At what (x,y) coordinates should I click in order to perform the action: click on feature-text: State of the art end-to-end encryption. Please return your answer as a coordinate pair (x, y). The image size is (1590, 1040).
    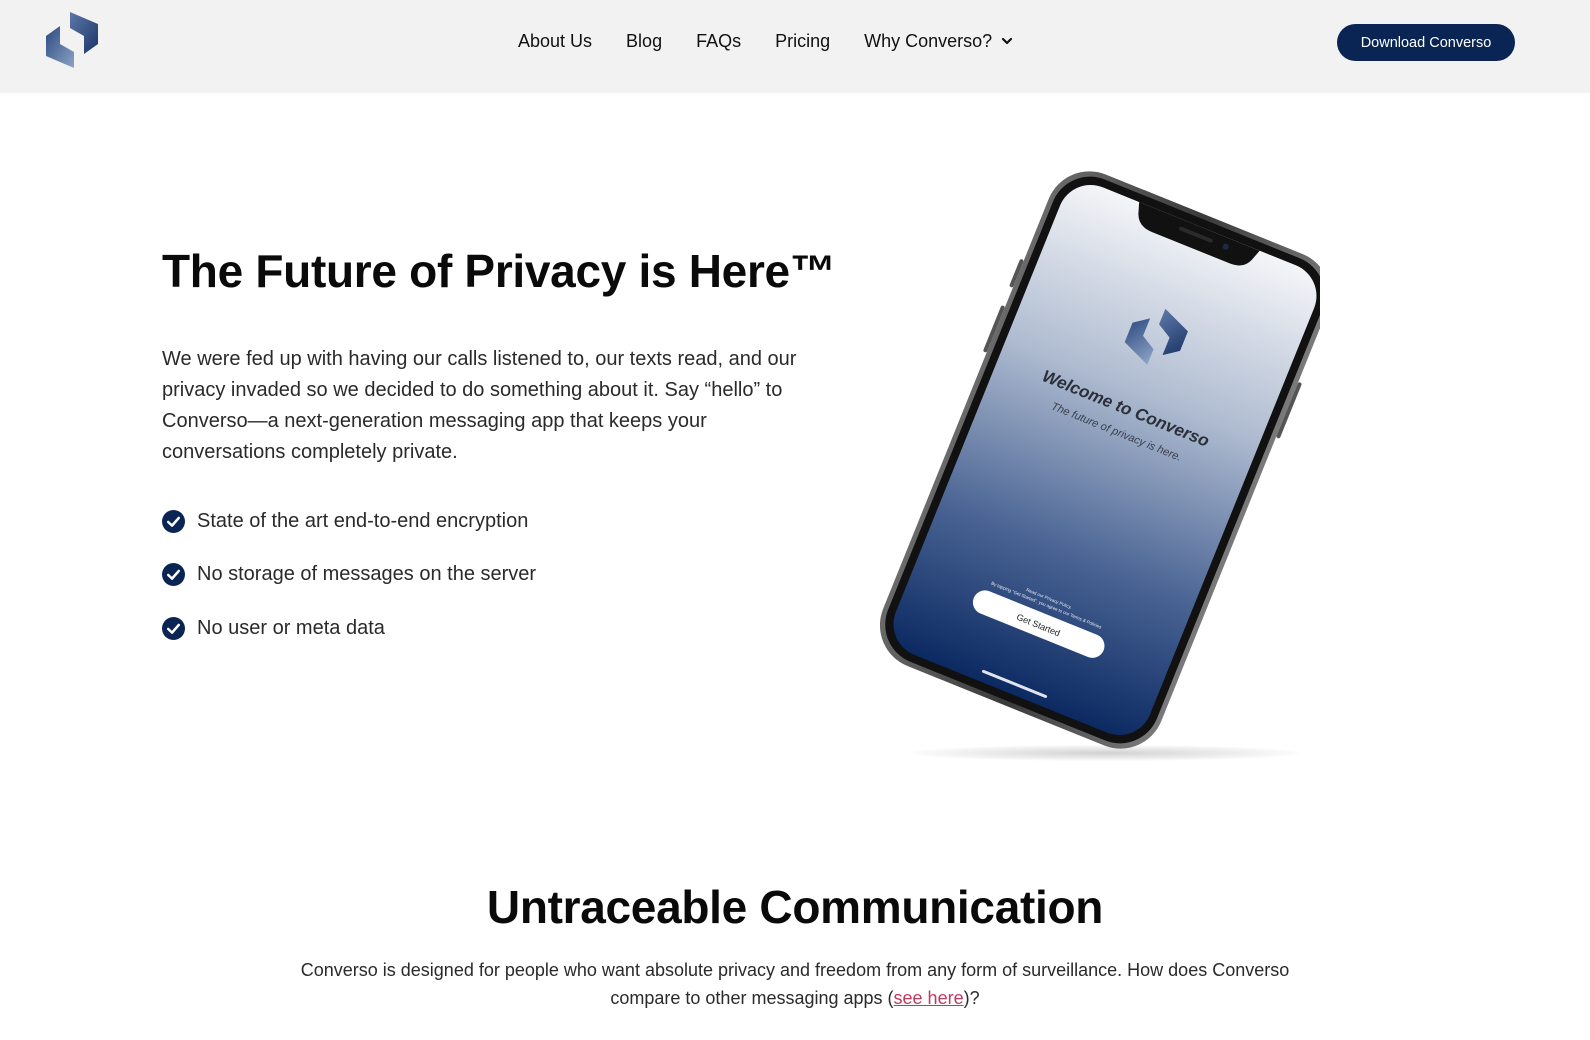
    Looking at the image, I should click on (363, 520).